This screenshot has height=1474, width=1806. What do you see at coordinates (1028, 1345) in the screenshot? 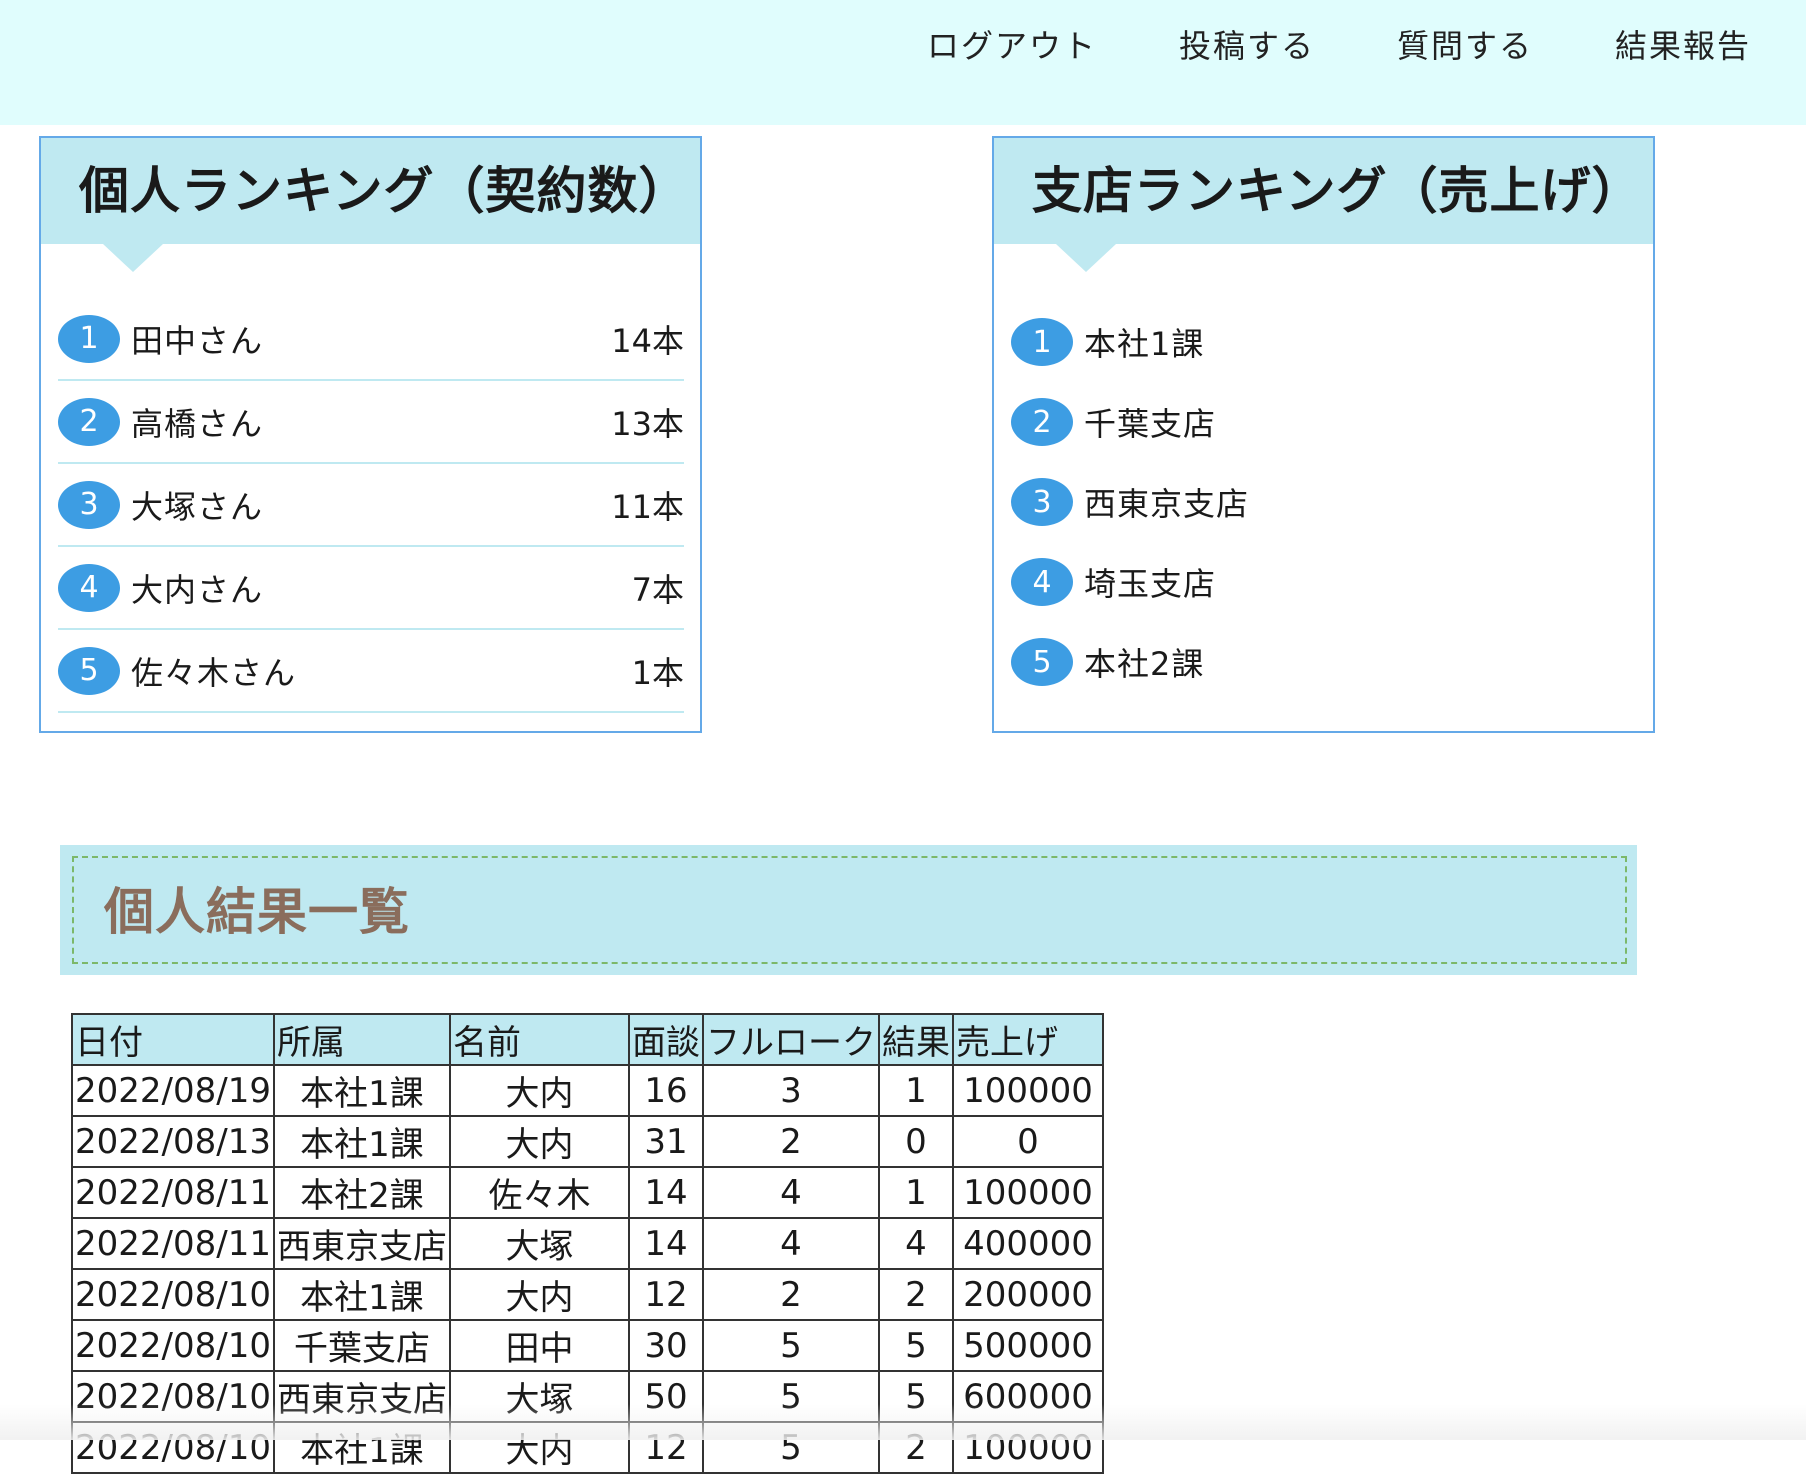
I see `cell-sales: 500000` at bounding box center [1028, 1345].